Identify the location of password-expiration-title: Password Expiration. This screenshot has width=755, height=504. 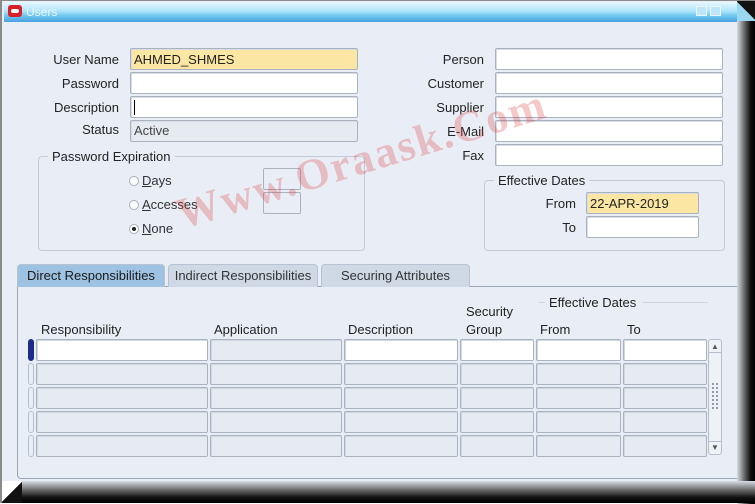
(111, 156).